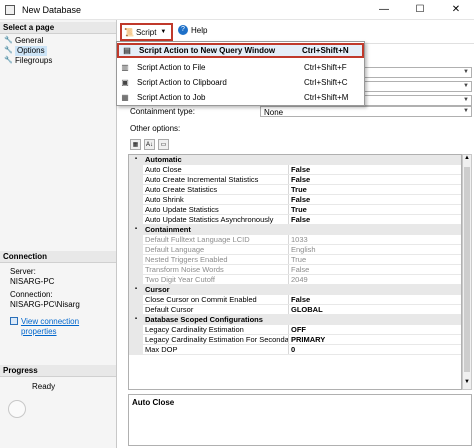 This screenshot has width=474, height=448. What do you see at coordinates (240, 67) in the screenshot?
I see `menu-item-script-file: ▥ Script Action to File Ctrl+Shift+F` at bounding box center [240, 67].